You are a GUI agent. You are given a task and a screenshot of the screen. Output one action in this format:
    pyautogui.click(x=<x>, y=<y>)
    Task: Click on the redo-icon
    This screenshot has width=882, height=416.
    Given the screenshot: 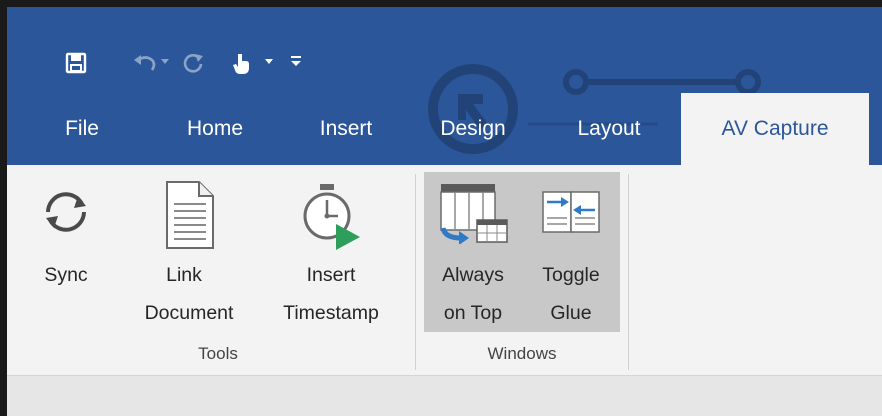 What is the action you would take?
    pyautogui.click(x=193, y=63)
    